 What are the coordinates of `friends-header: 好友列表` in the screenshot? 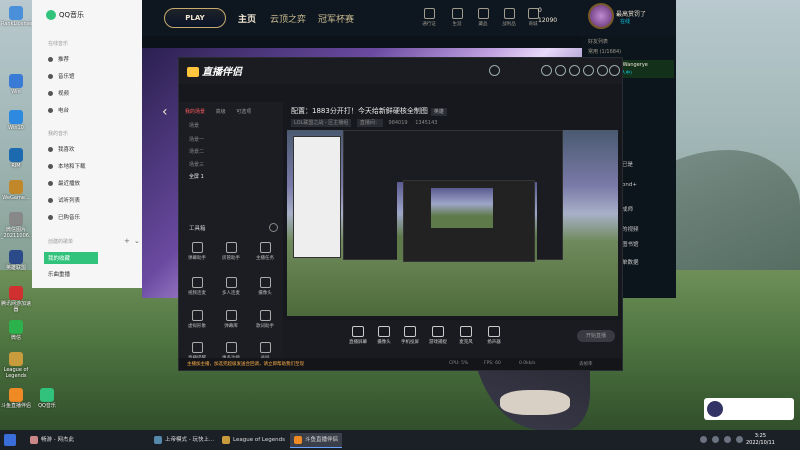 It's located at (598, 42).